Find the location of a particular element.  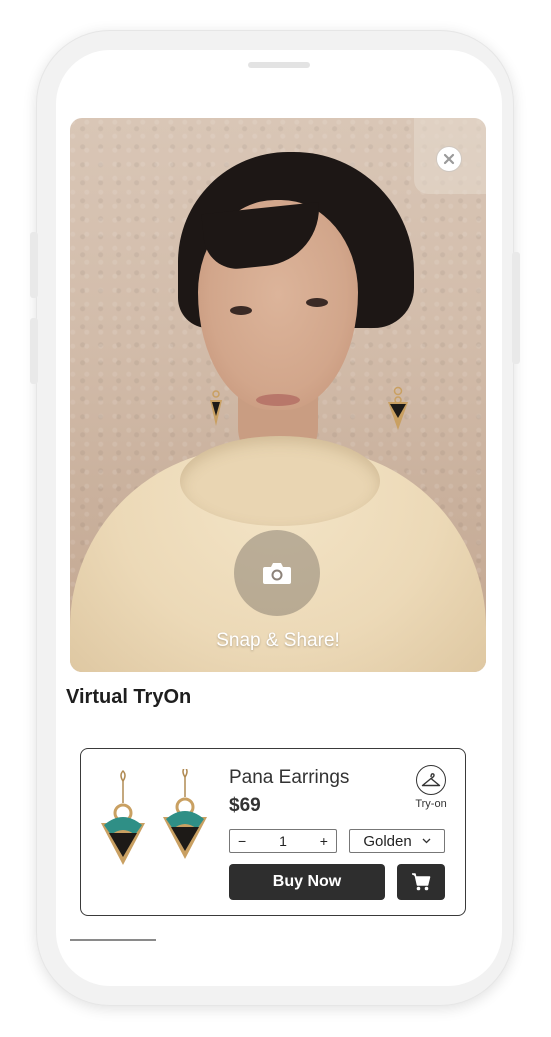

close-button is located at coordinates (450, 156).